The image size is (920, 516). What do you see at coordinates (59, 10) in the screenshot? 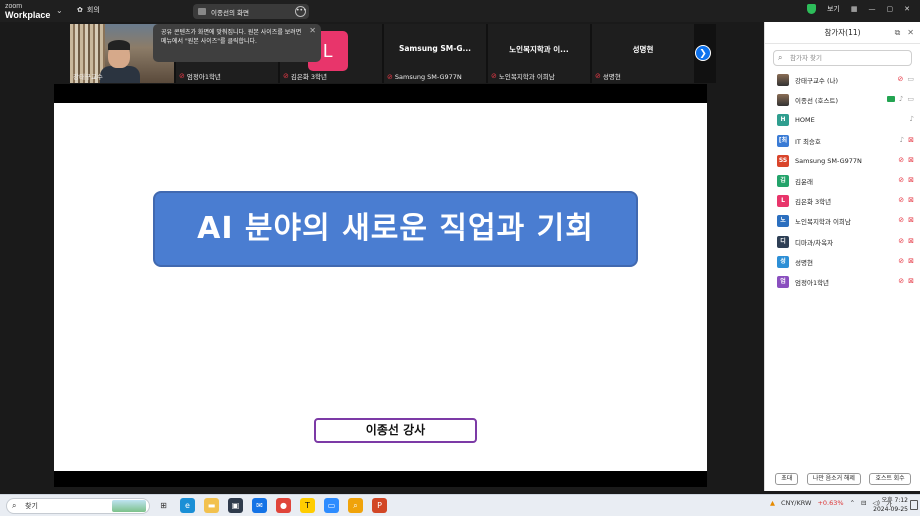
I see `chevron-down-icon: ⌄` at bounding box center [59, 10].